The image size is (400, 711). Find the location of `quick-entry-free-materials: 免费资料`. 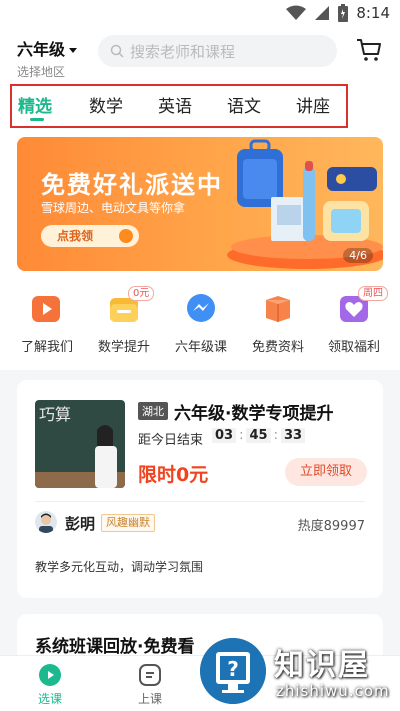

quick-entry-free-materials: 免费资料 is located at coordinates (278, 322).